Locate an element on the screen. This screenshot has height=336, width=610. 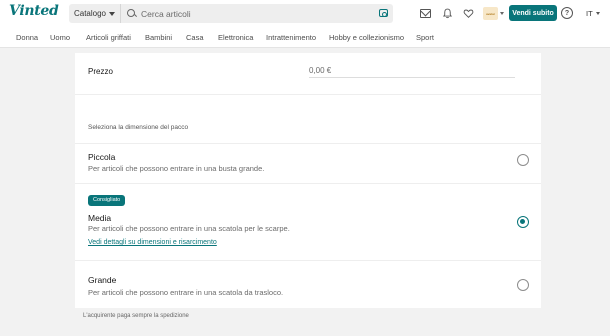
heart-icon is located at coordinates (468, 13).